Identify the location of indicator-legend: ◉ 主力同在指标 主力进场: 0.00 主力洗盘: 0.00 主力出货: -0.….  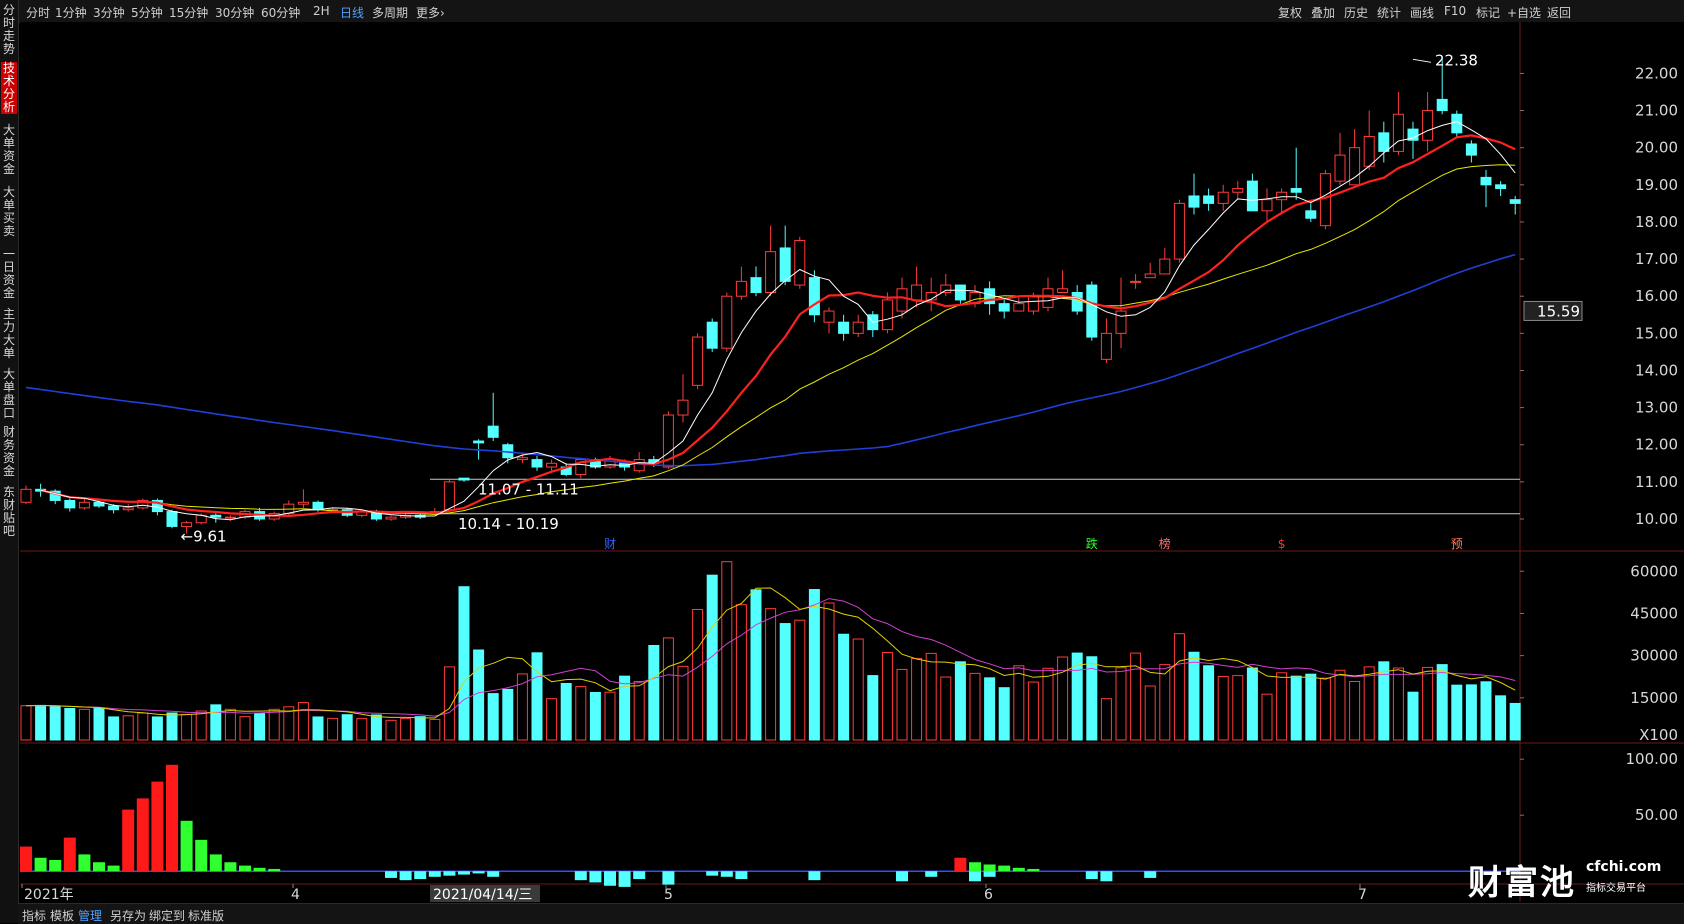
(286, 702).